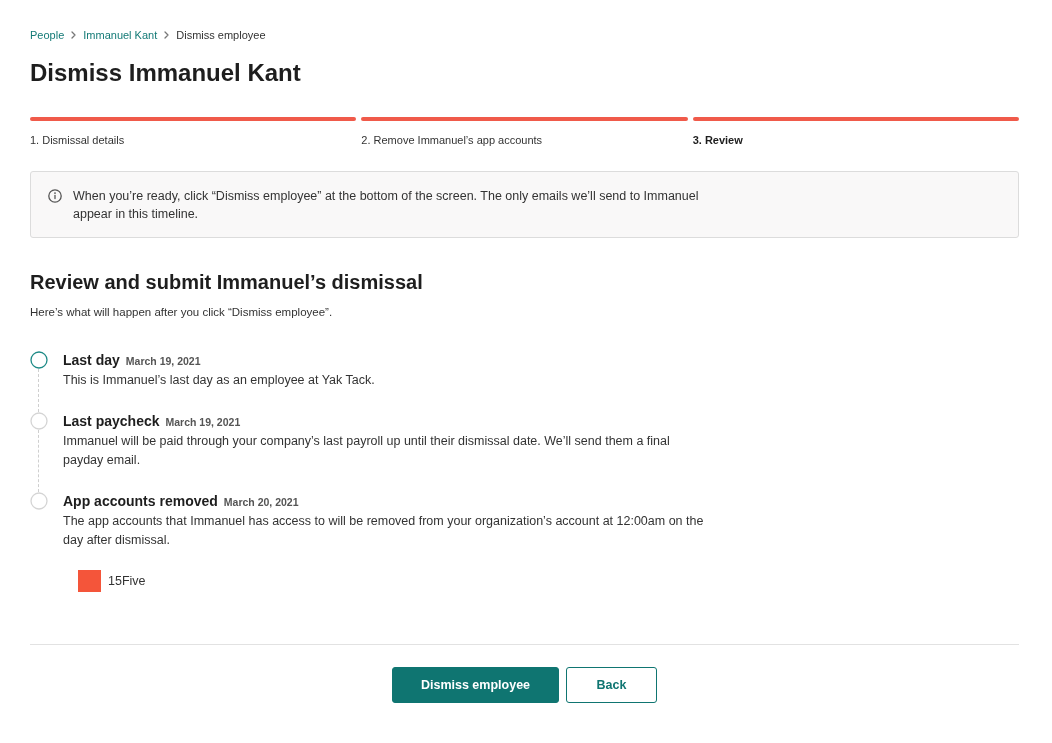 The image size is (1052, 743). Describe the element at coordinates (386, 205) in the screenshot. I see `notice-text: When you’re ready, click “Dismiss employee” at the bottom of the screen. The only emails we’ll send to Immanuel appear in this timeline.` at that location.